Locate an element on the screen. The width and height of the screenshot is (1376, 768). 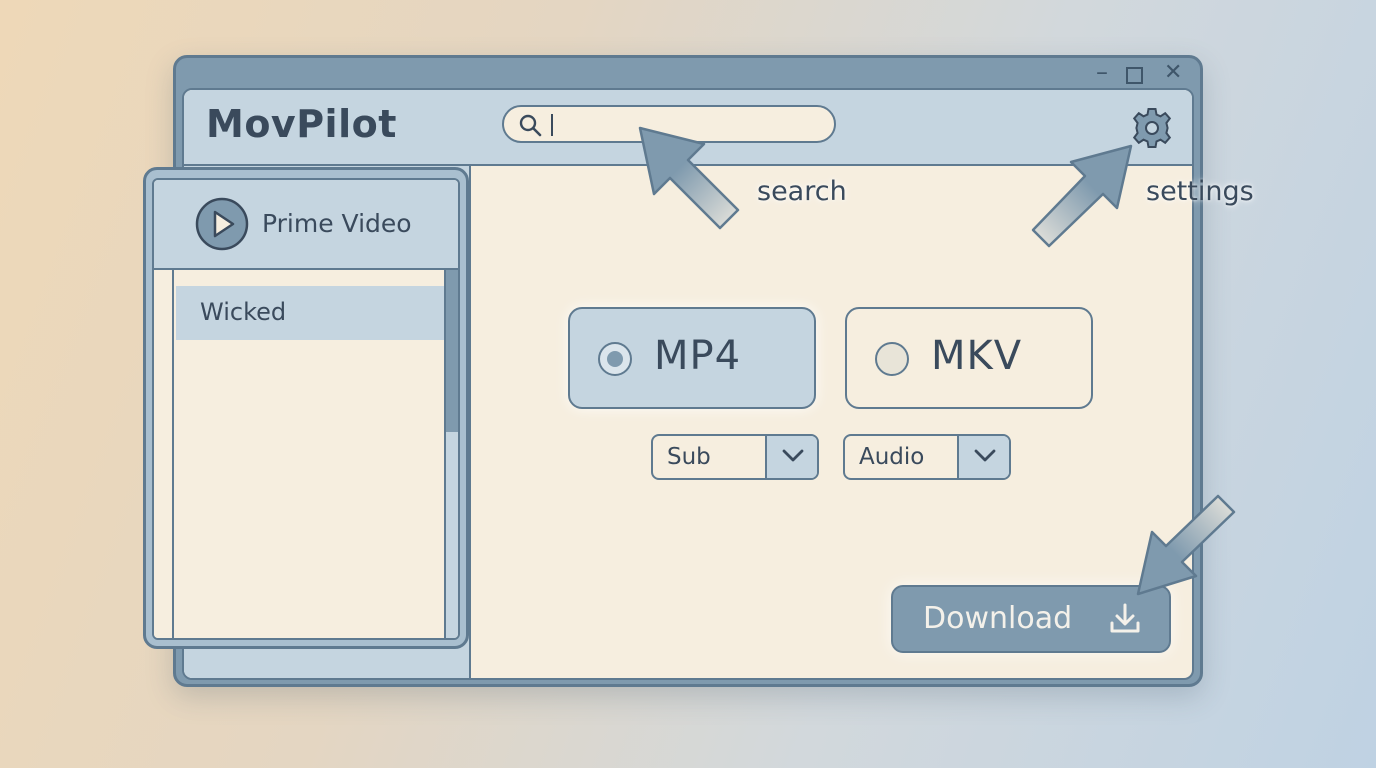
source-panel: Prime Video Wicked is located at coordinates (306, 408).